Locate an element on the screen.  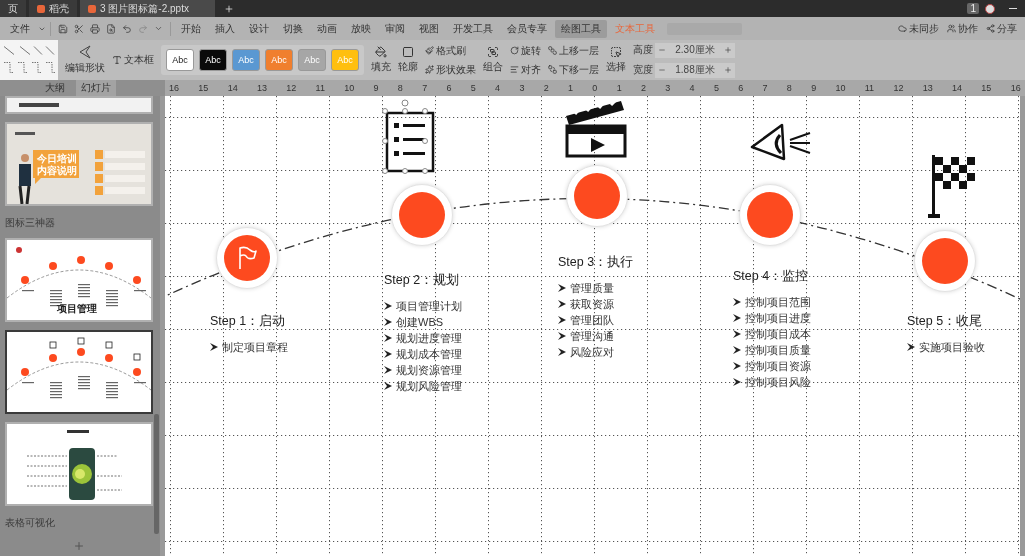
panel-tab: 幻灯片 is located at coordinates (96, 88).